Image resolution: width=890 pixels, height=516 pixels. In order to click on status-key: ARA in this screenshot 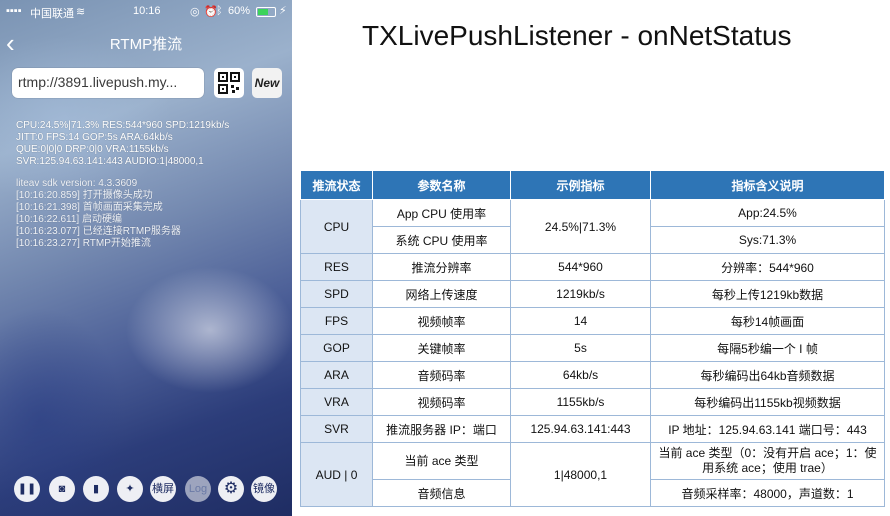, I will do `click(336, 375)`.